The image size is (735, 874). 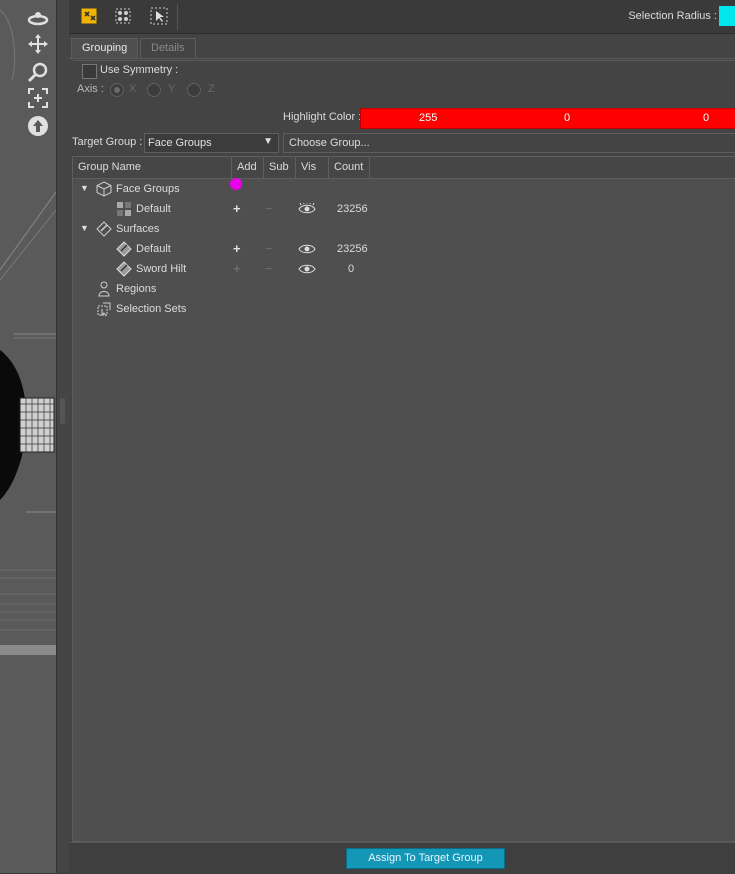 I want to click on axis-x-radio, so click(x=117, y=90).